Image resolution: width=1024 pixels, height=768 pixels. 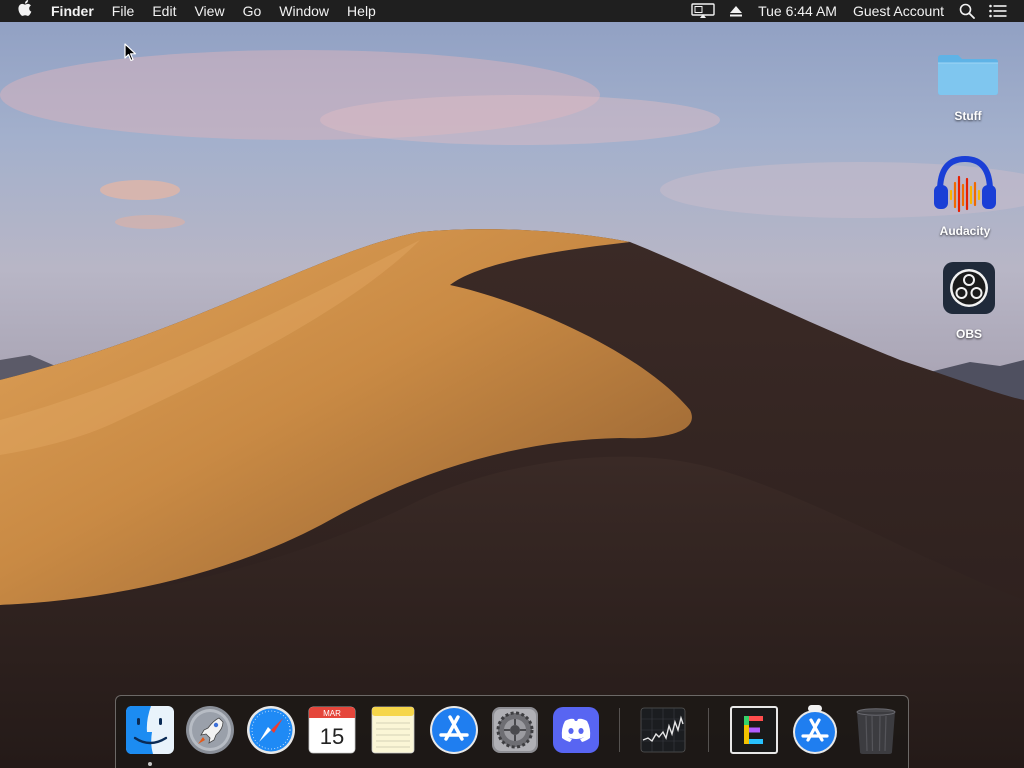 I want to click on app-menu-finder: Finder, so click(x=72, y=11).